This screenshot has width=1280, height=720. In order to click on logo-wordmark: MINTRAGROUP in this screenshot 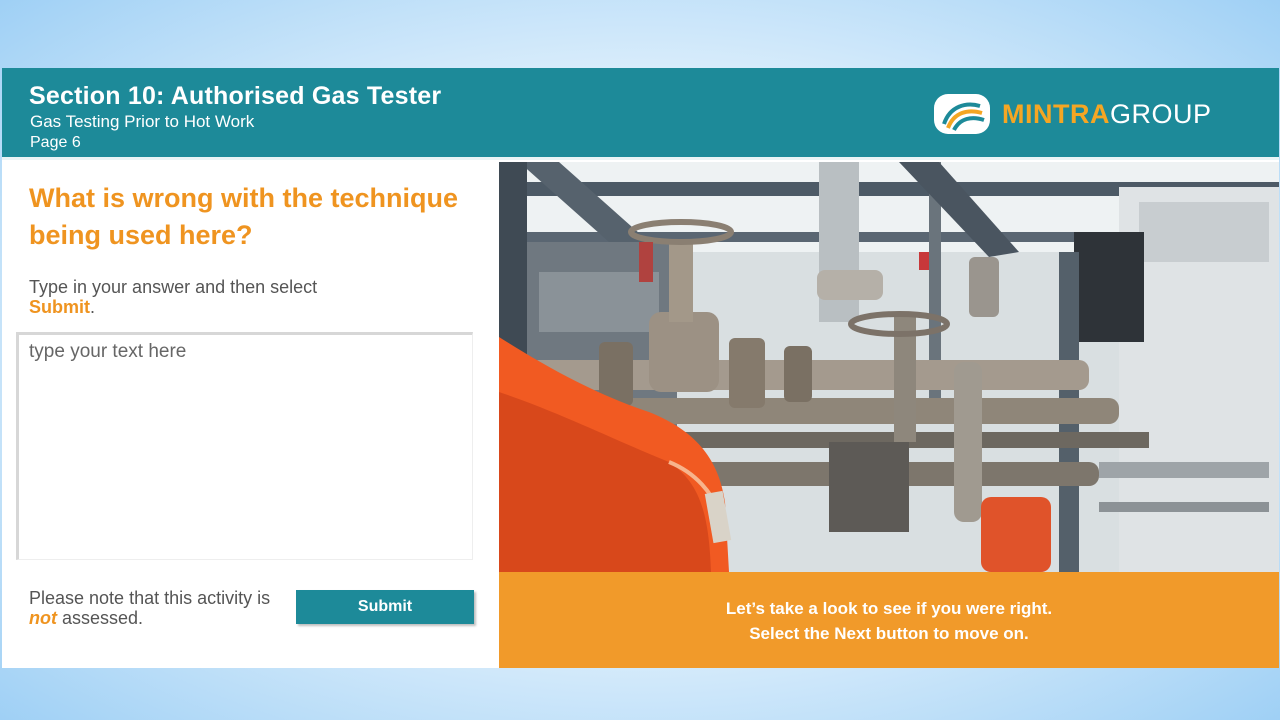, I will do `click(1107, 114)`.